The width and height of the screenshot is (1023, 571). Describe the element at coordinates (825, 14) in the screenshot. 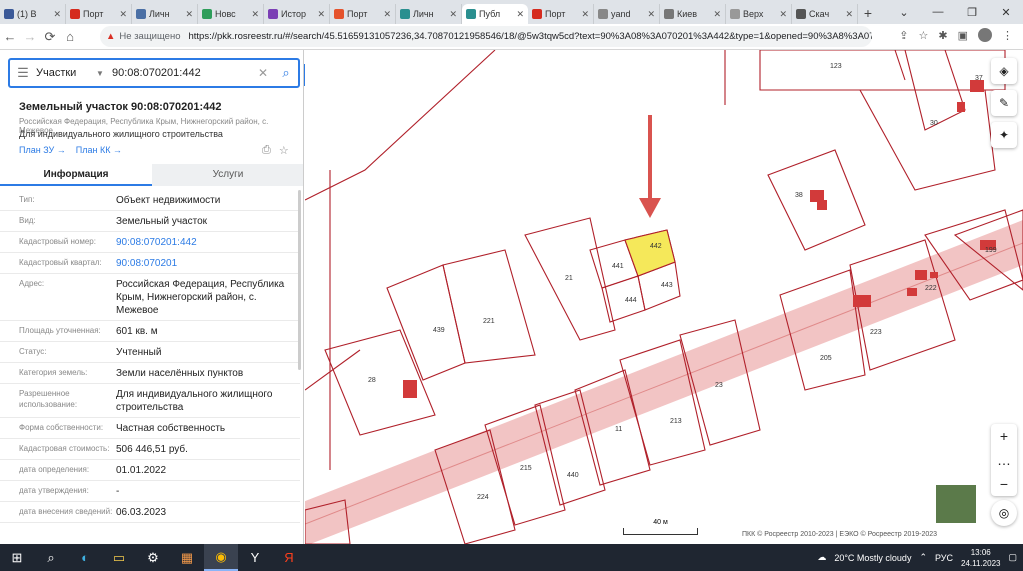

I see `browser-tab: Скач ✕` at that location.